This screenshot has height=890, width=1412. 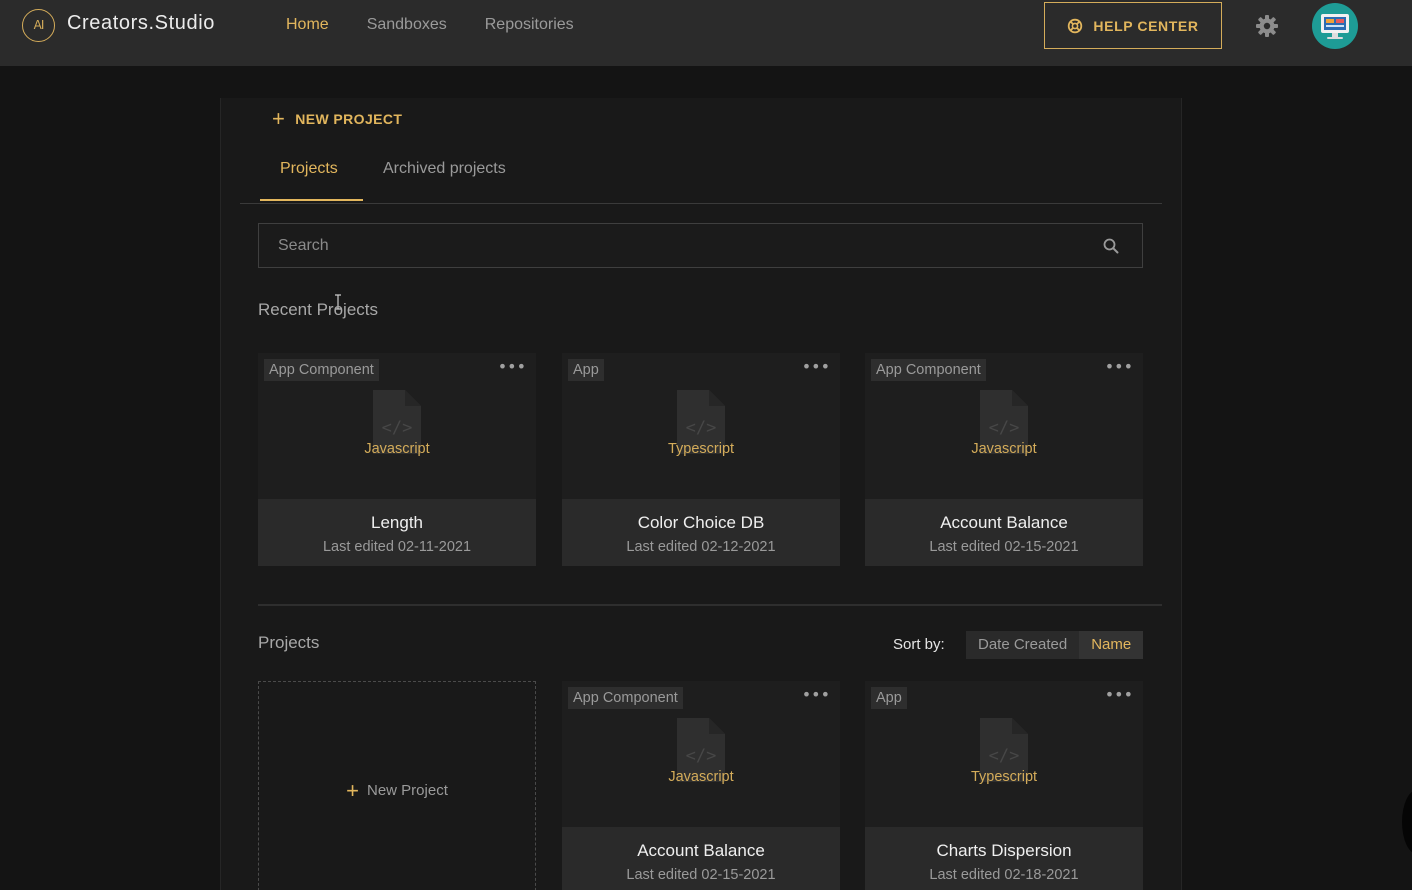 I want to click on card-footer: Color Choice DB Last edited 02-12-2021, so click(x=701, y=532).